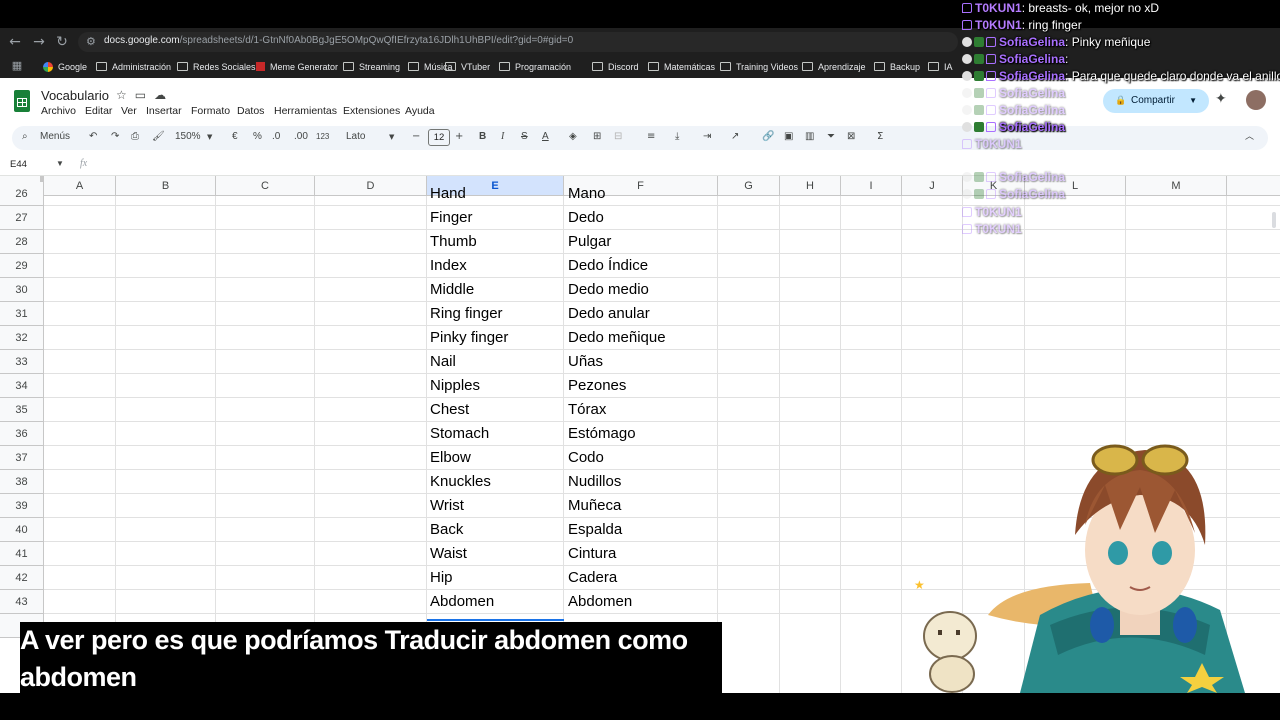  Describe the element at coordinates (158, 137) in the screenshot. I see `paint-format-icon: 🖌` at that location.